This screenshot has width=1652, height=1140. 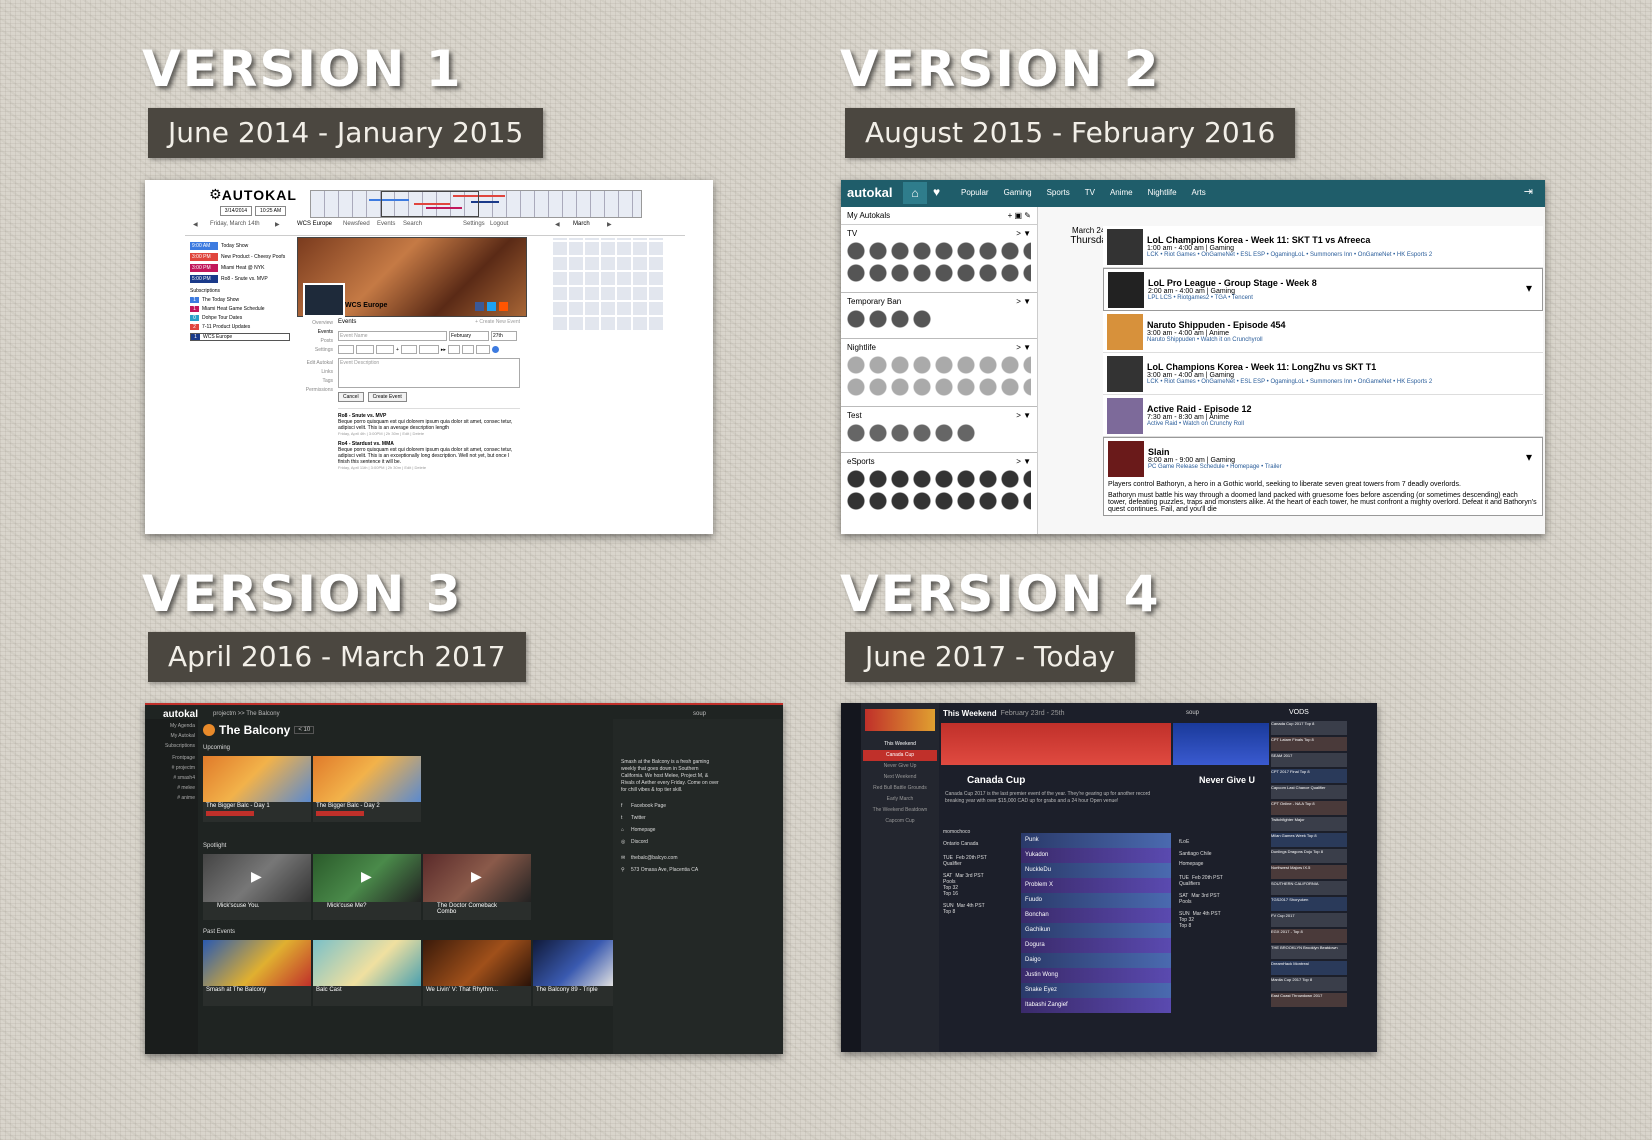 What do you see at coordinates (259, 195) in the screenshot?
I see `logo: AUTOKAL` at bounding box center [259, 195].